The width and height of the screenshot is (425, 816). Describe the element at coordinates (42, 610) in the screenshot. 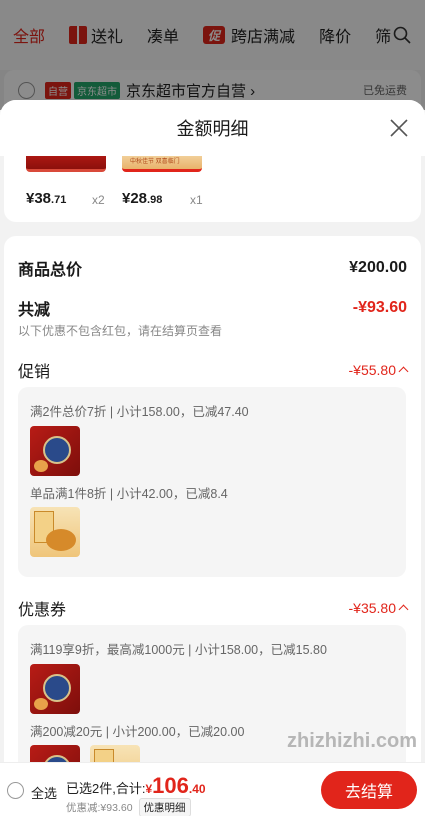

I see `coupon-label: 优惠券` at that location.